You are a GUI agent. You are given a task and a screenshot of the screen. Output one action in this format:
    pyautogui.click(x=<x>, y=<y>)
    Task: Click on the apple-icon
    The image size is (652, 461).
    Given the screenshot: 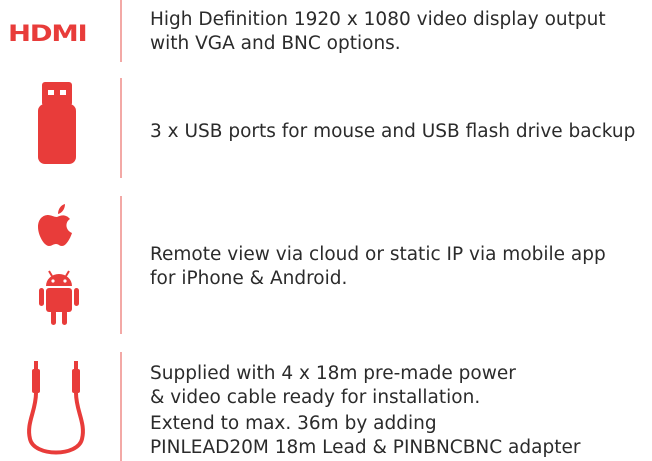 What is the action you would take?
    pyautogui.click(x=93, y=226)
    